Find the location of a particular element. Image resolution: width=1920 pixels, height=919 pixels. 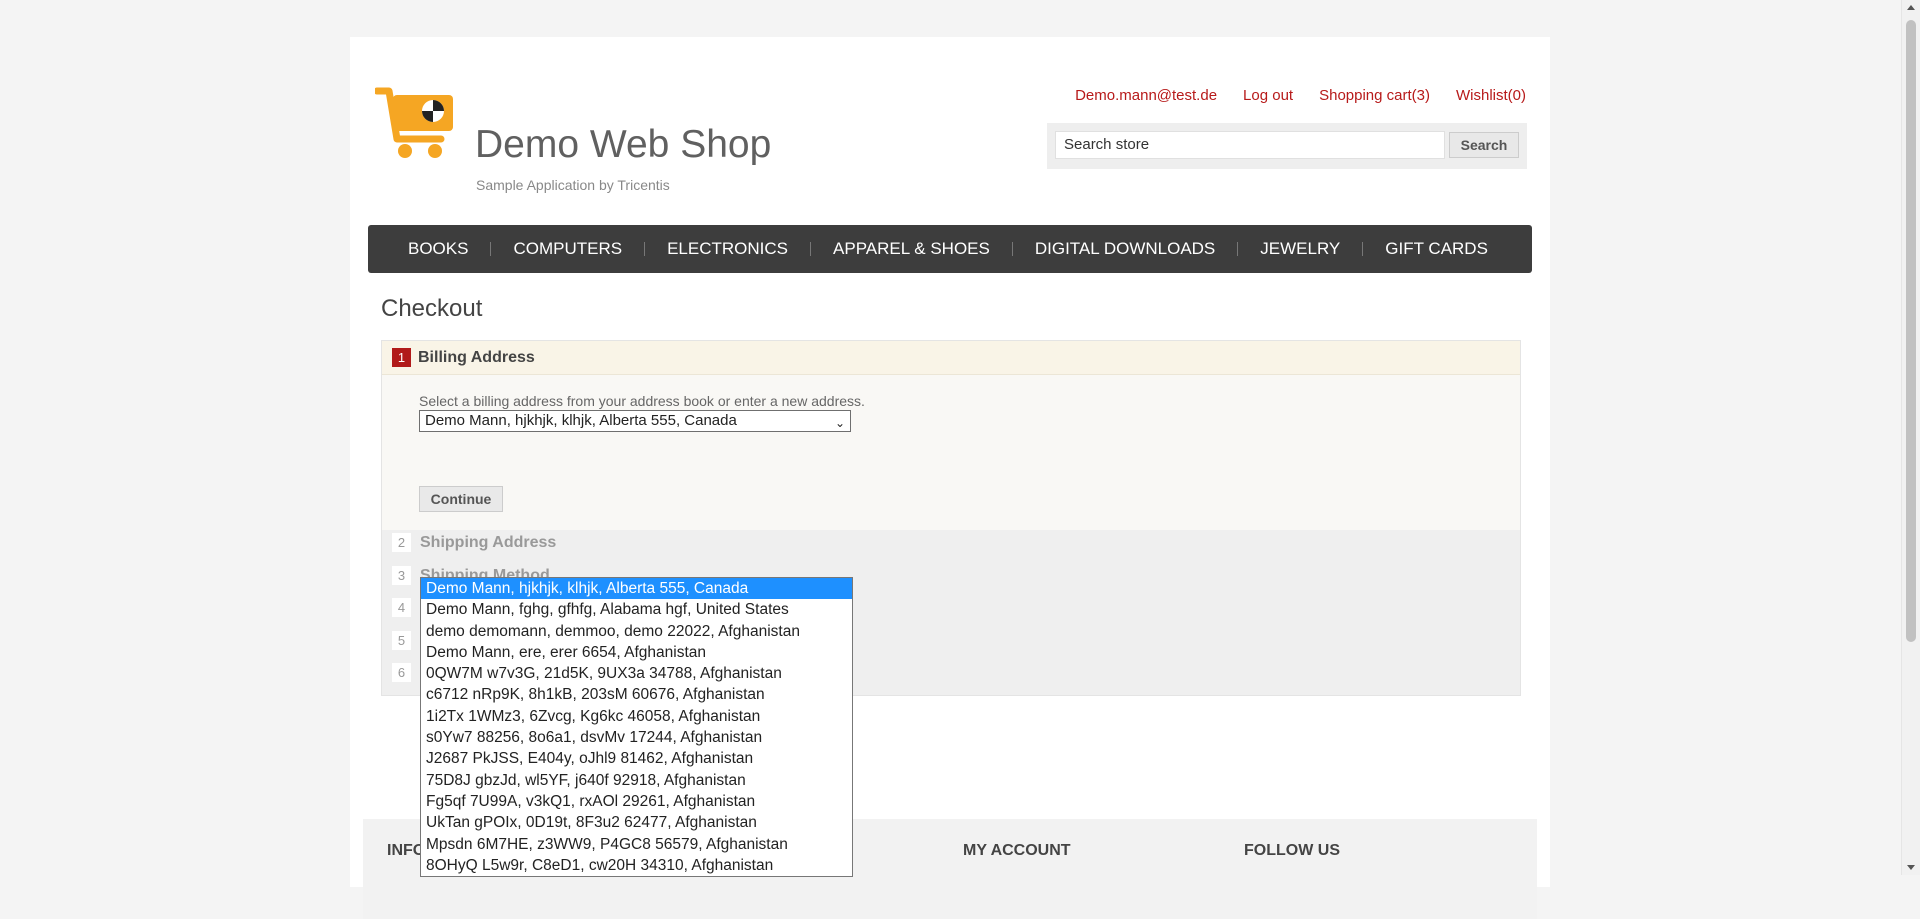

nav-gift-cards: GIFT CARDS is located at coordinates (1436, 249).